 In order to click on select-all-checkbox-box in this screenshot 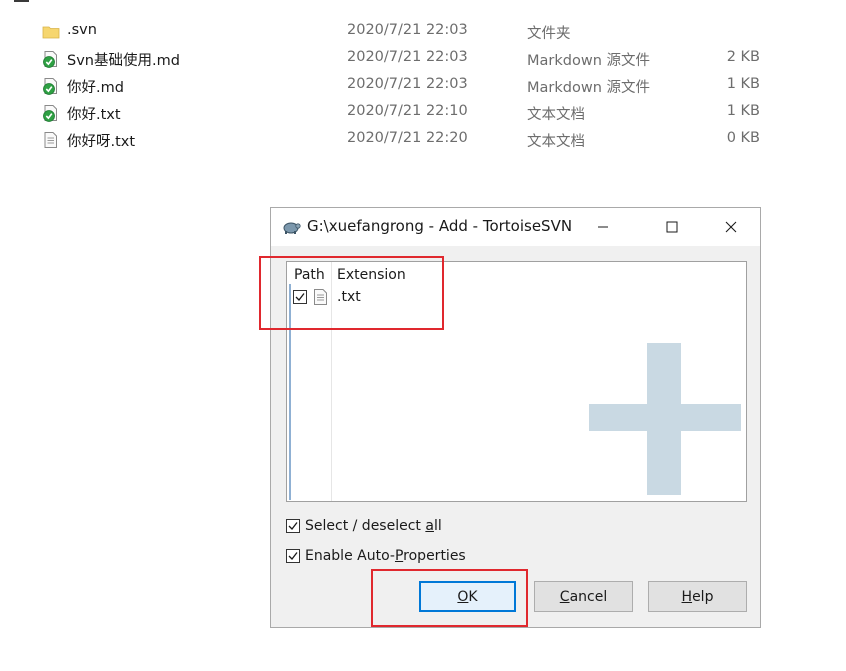, I will do `click(293, 526)`.